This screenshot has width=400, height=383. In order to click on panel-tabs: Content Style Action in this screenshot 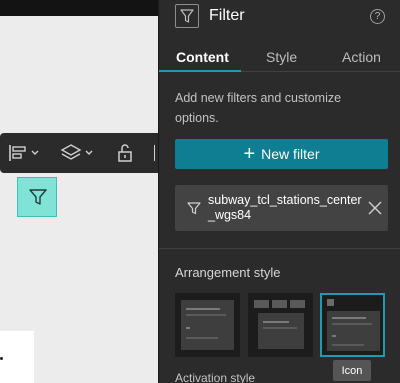, I will do `click(279, 56)`.